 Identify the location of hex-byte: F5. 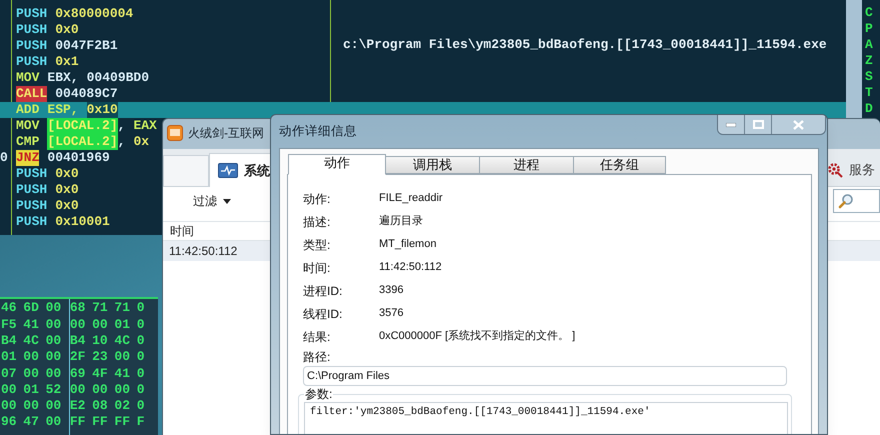
(9, 325).